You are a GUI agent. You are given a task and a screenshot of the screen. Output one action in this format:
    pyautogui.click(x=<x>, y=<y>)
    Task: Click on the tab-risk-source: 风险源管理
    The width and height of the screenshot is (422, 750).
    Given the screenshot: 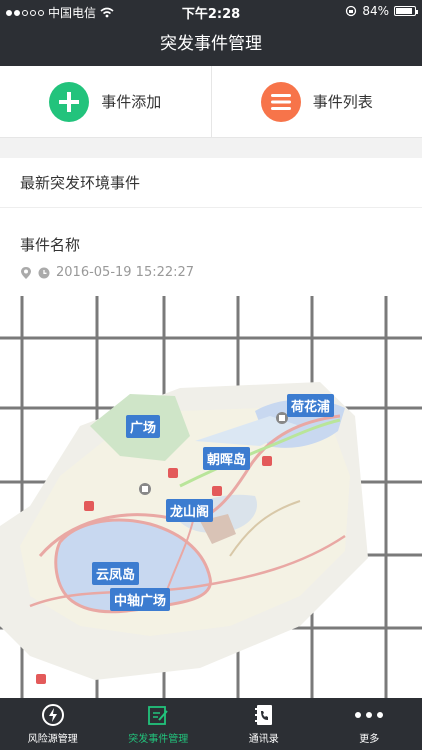 What is the action you would take?
    pyautogui.click(x=53, y=724)
    